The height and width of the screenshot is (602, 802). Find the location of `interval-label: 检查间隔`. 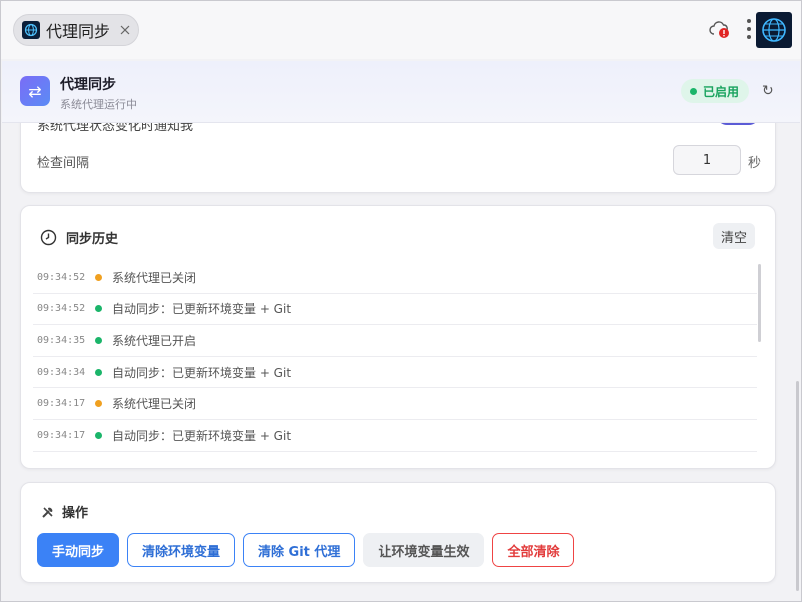

interval-label: 检查间隔 is located at coordinates (63, 163).